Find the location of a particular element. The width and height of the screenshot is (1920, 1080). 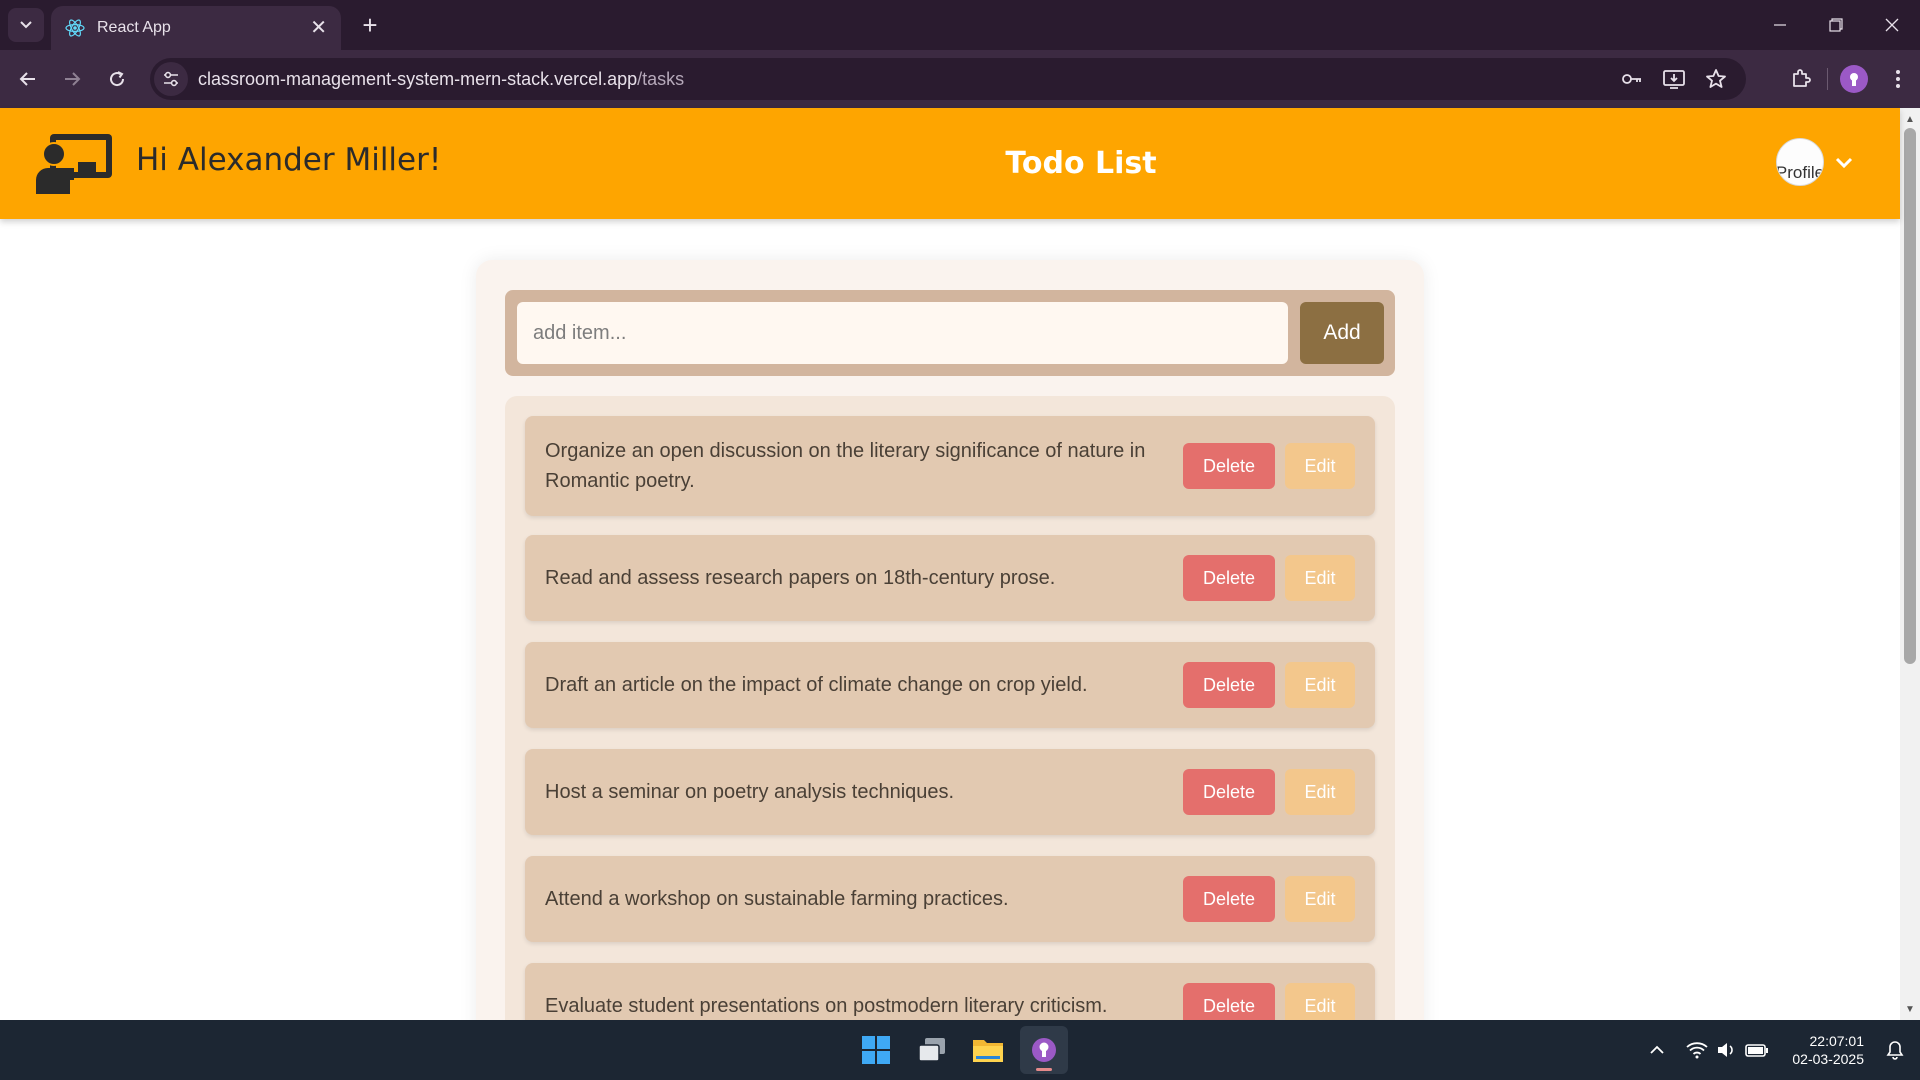

back-button is located at coordinates (28, 79).